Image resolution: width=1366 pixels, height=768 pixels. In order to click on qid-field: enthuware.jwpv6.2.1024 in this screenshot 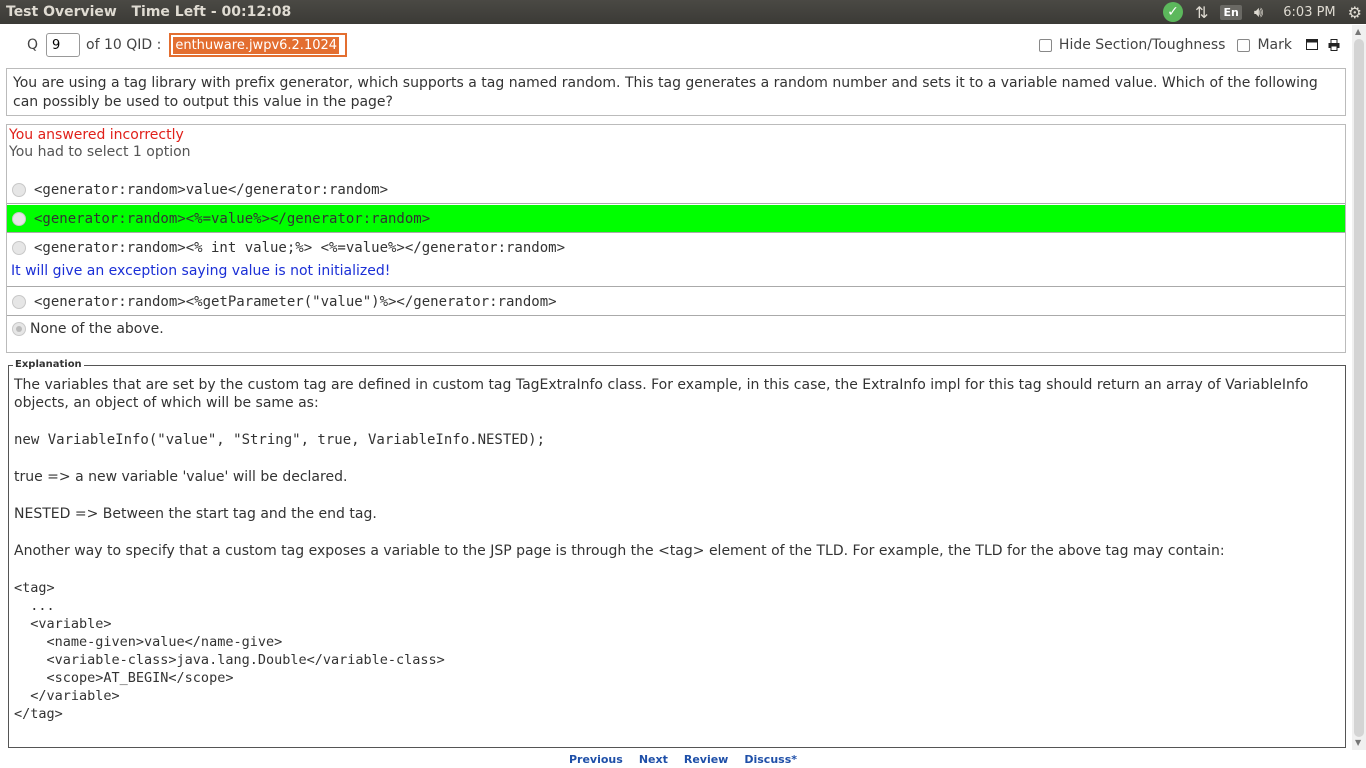, I will do `click(258, 45)`.